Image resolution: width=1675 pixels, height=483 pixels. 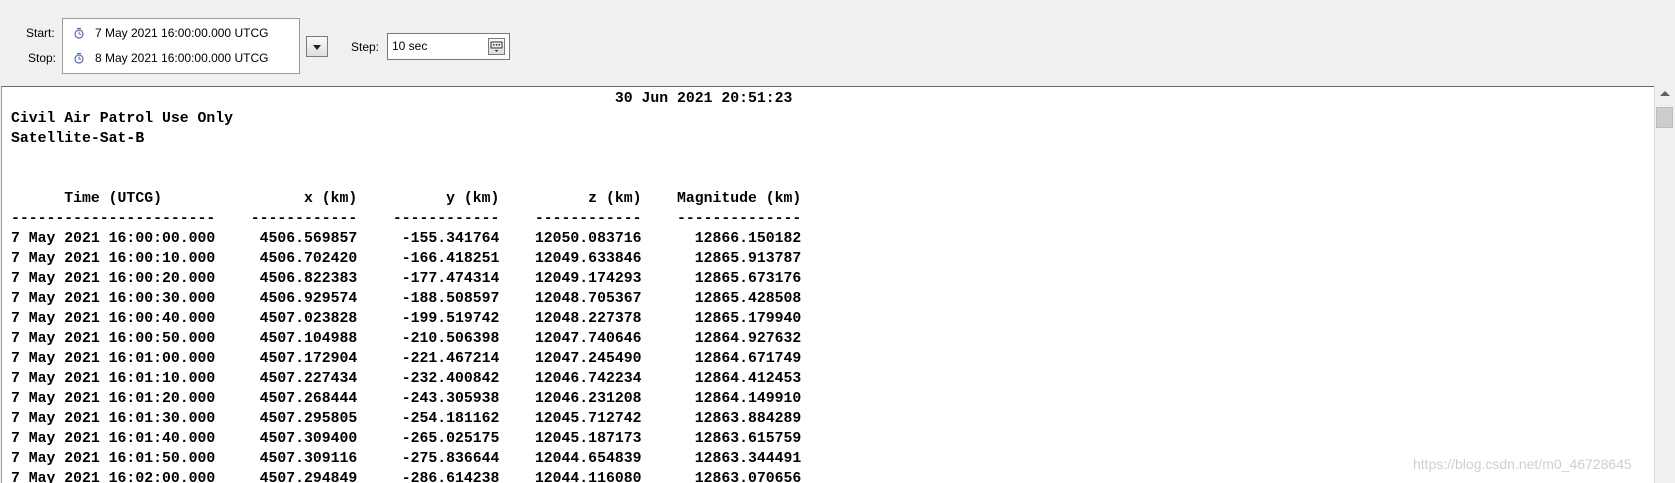 What do you see at coordinates (570, 239) in the screenshot?
I see `value-cell: 12050.083716` at bounding box center [570, 239].